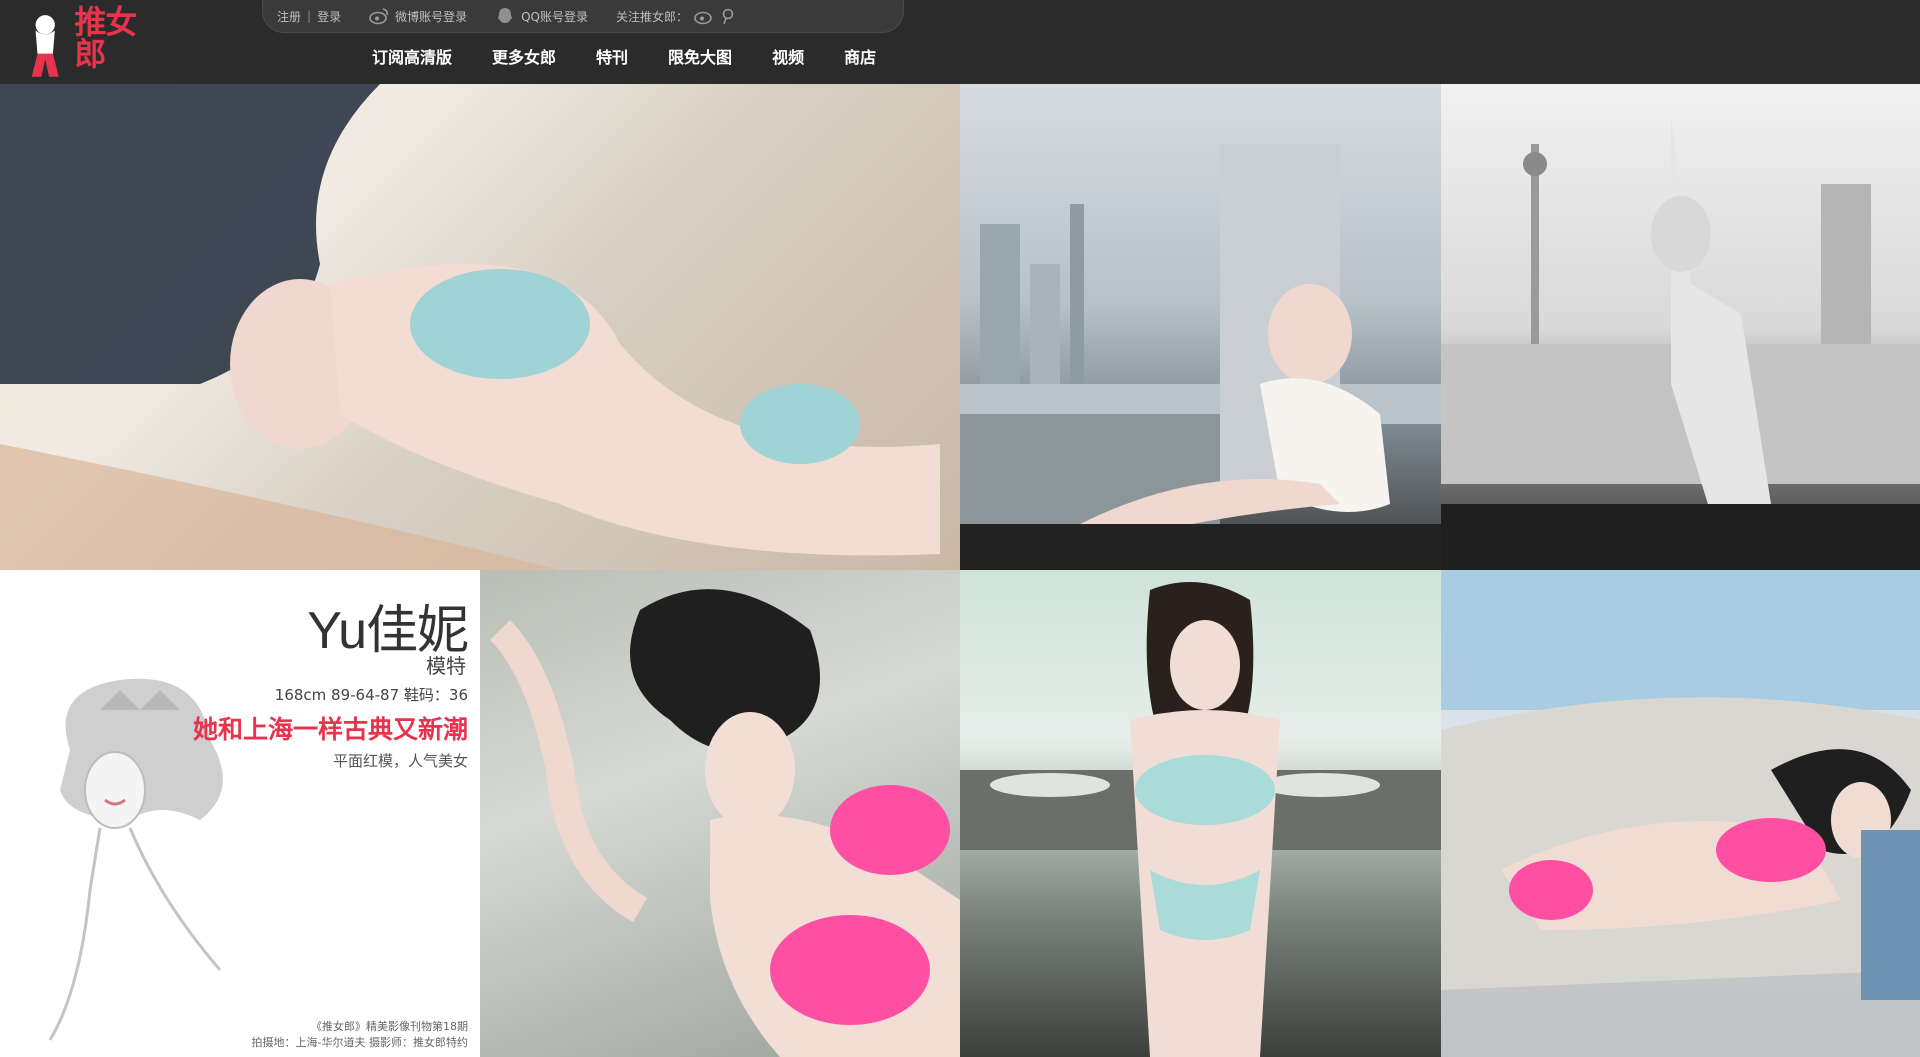 The image size is (1920, 1057). What do you see at coordinates (554, 16) in the screenshot?
I see `qq-login-label: QQ账号登录` at bounding box center [554, 16].